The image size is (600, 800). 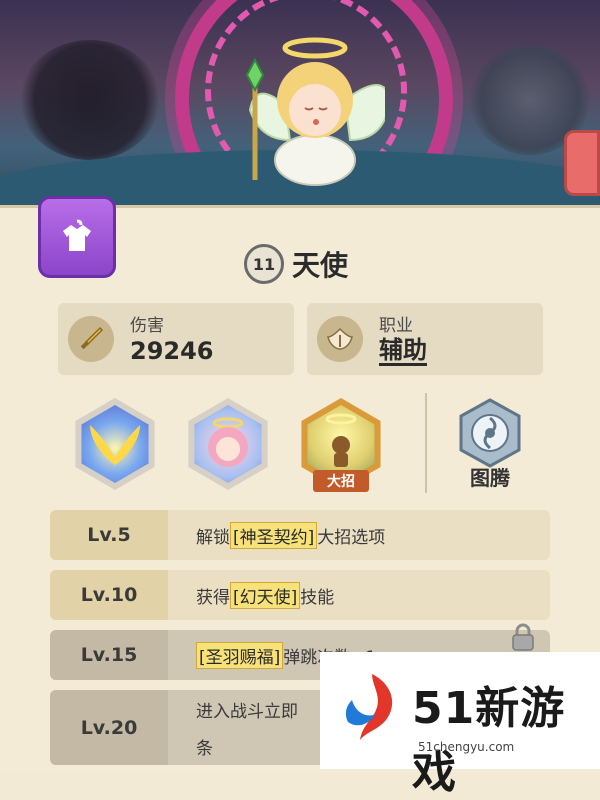 What do you see at coordinates (426, 443) in the screenshot?
I see `skills-divider` at bounding box center [426, 443].